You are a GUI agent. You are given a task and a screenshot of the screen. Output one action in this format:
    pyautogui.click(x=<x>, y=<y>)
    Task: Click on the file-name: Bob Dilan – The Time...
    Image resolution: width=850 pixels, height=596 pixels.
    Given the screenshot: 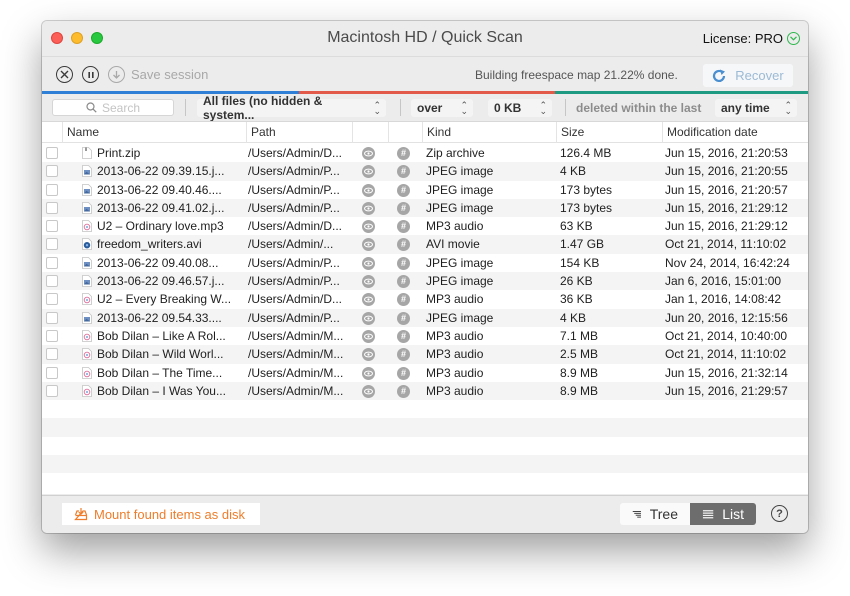 What is the action you would take?
    pyautogui.click(x=160, y=372)
    